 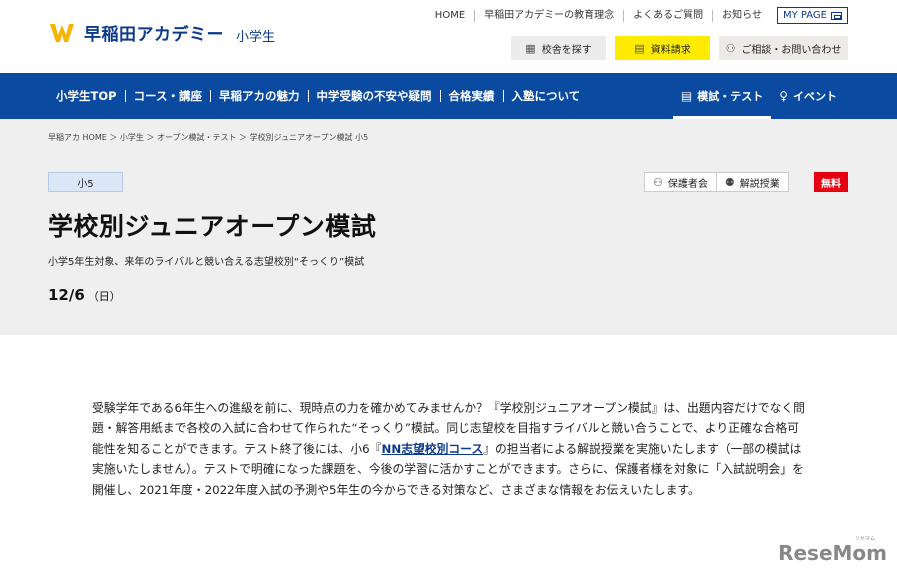 I want to click on nav-item-appeal: 早稲アカの魅力, so click(x=259, y=96).